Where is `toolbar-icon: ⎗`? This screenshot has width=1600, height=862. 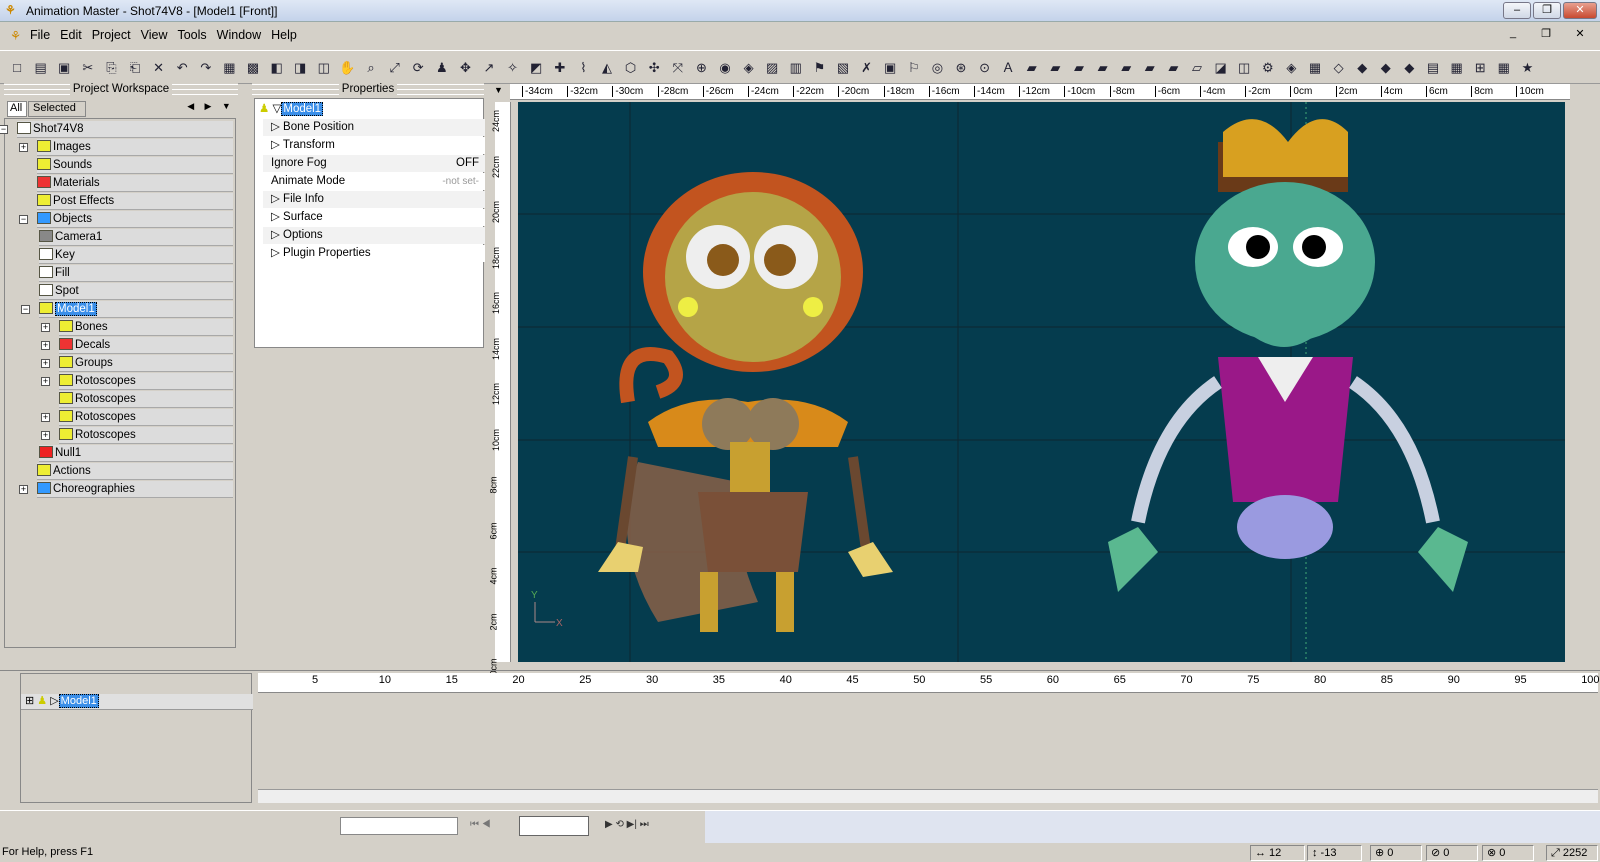
toolbar-icon: ⎗ is located at coordinates (135, 68).